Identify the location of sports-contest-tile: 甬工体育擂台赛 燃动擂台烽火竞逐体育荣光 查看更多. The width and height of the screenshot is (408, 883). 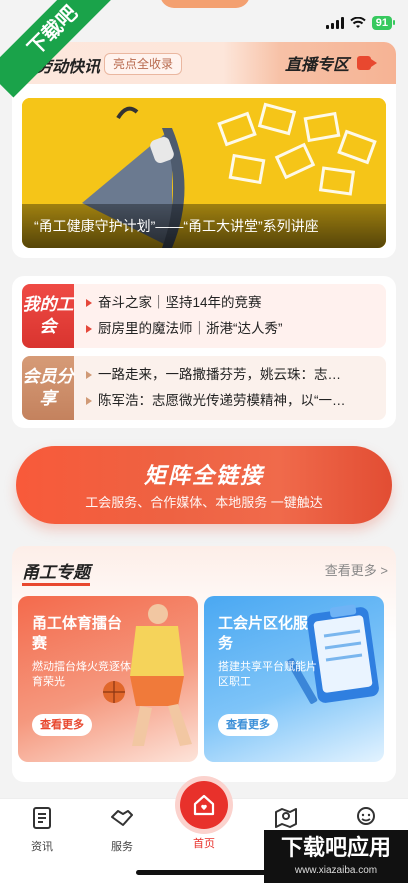
(108, 679).